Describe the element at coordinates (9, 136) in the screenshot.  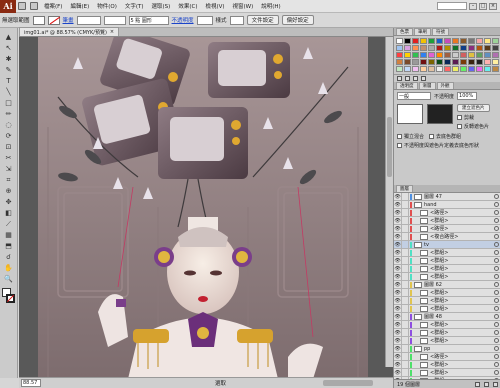
I see `tool-icon: ⟳` at that location.